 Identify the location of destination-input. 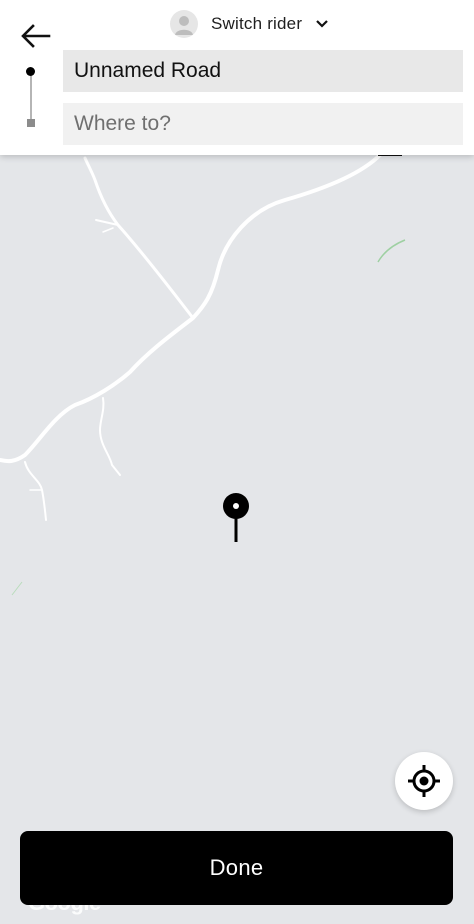
(263, 124).